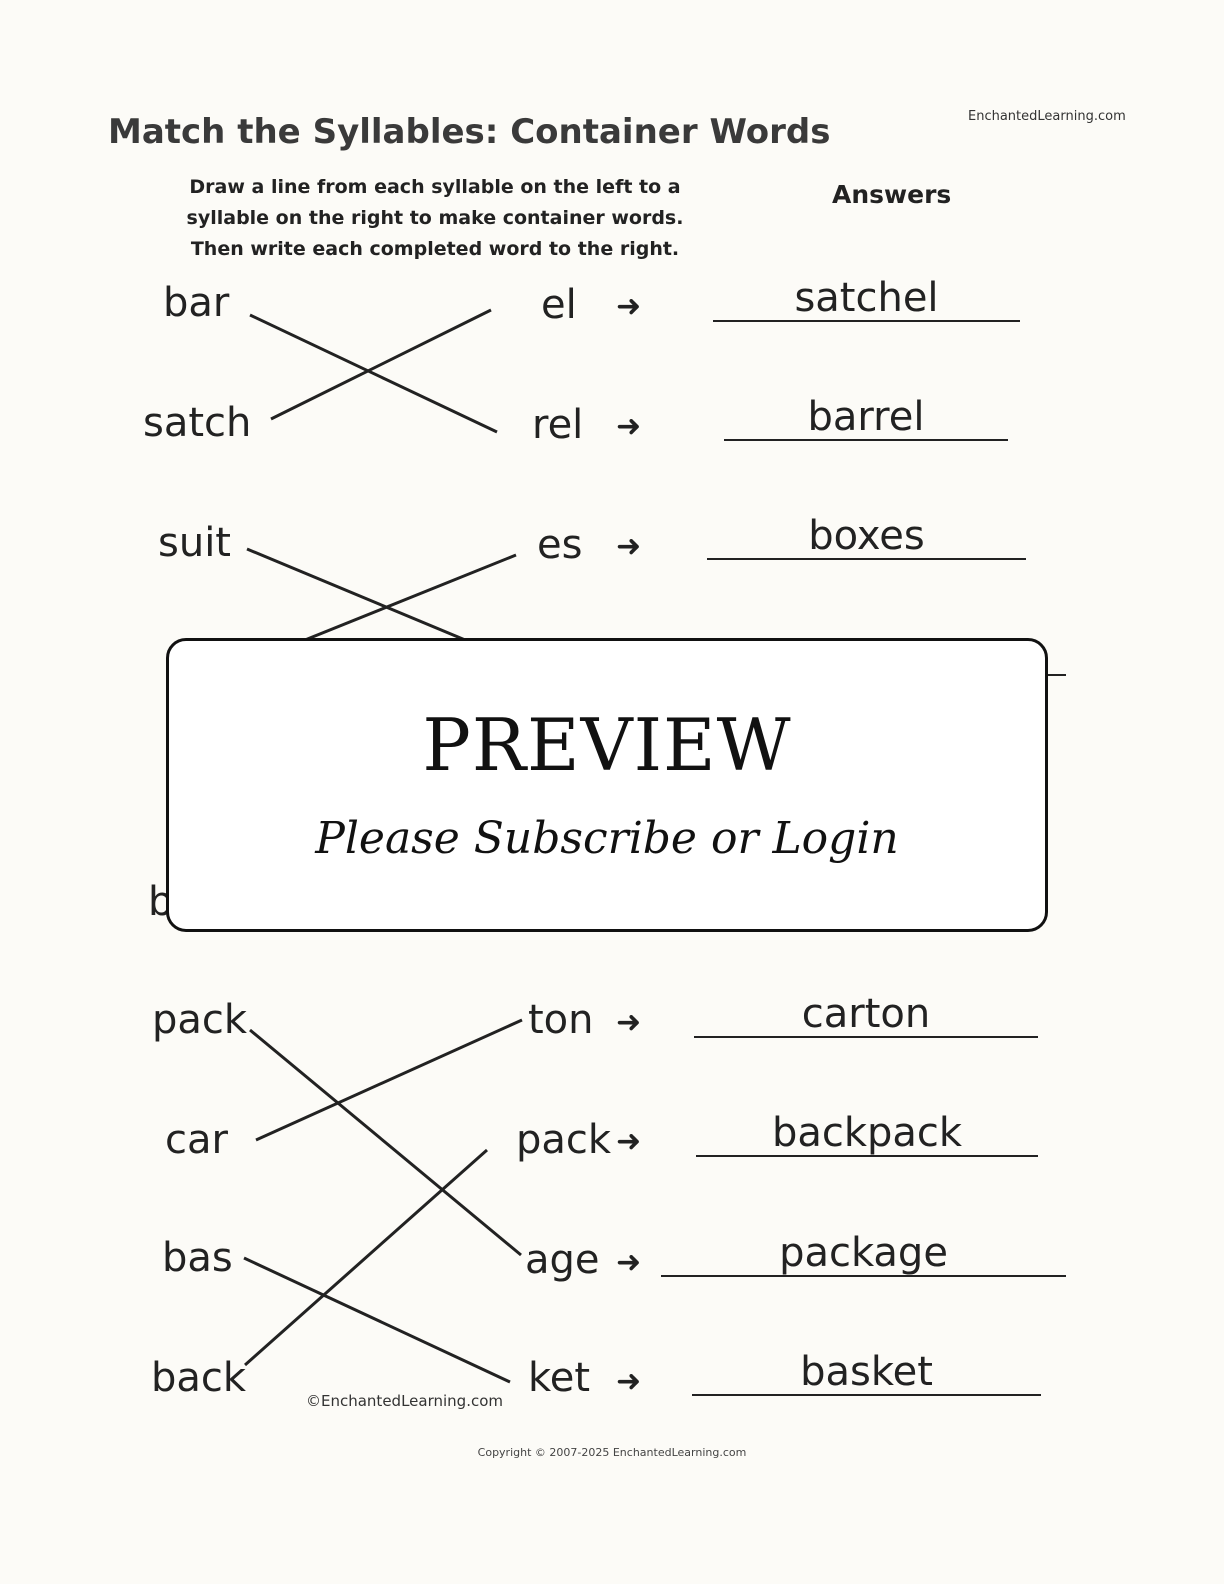  Describe the element at coordinates (561, 1020) in the screenshot. I see `right-syllable: ton` at that location.